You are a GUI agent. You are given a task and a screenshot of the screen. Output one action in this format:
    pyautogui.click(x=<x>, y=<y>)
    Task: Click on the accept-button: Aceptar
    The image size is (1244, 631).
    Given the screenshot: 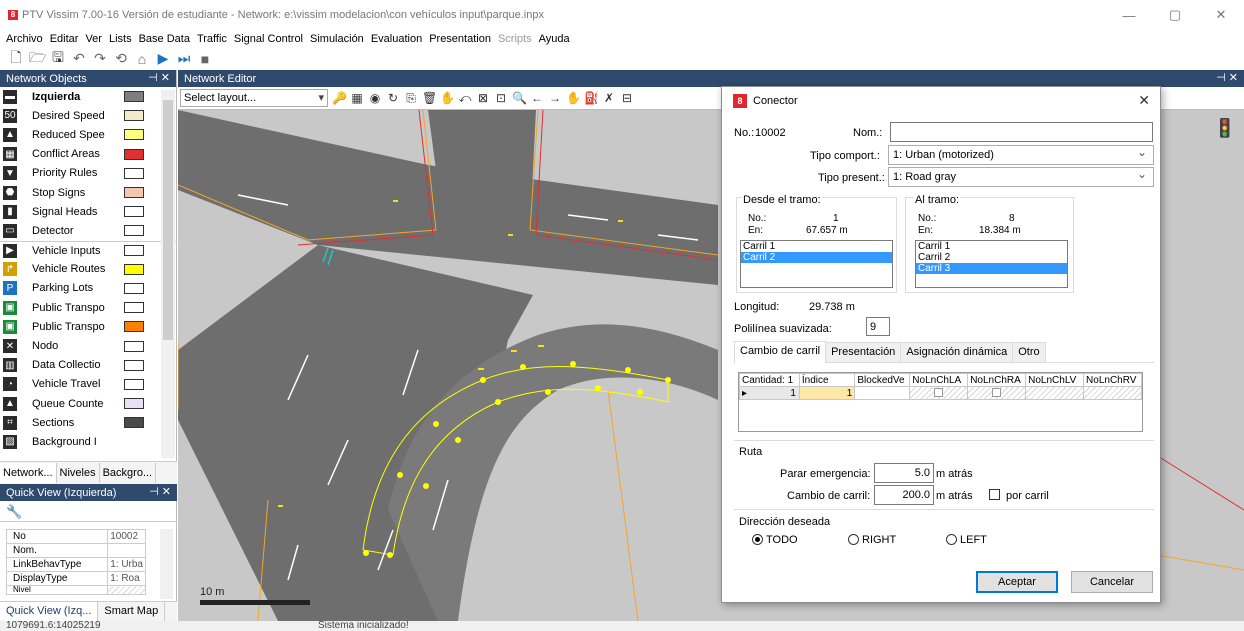 What is the action you would take?
    pyautogui.click(x=1017, y=582)
    